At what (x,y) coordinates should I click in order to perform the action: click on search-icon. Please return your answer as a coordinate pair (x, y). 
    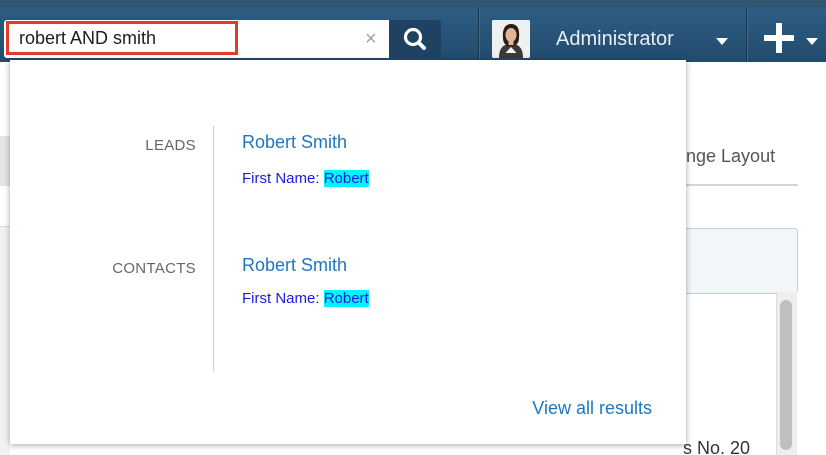
    Looking at the image, I should click on (414, 38).